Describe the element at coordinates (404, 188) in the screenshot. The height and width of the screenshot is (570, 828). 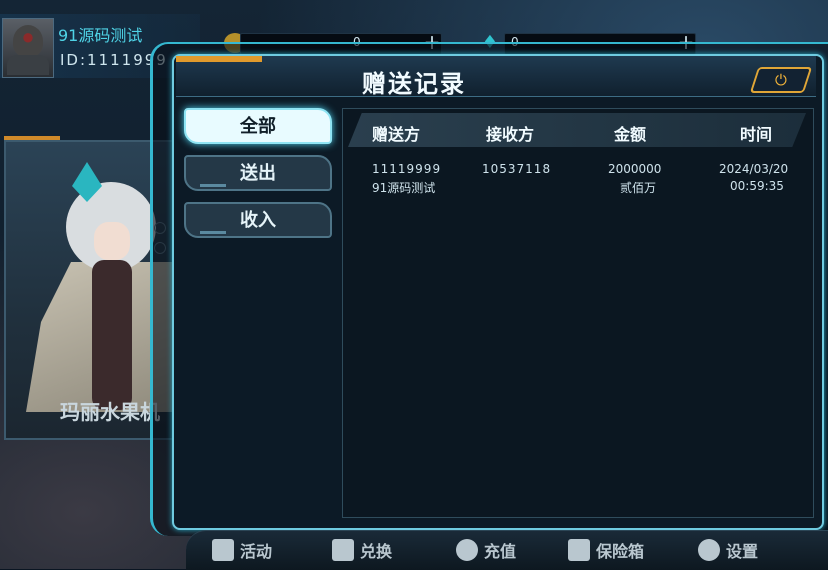
I see `sender-name: 91源码测试` at that location.